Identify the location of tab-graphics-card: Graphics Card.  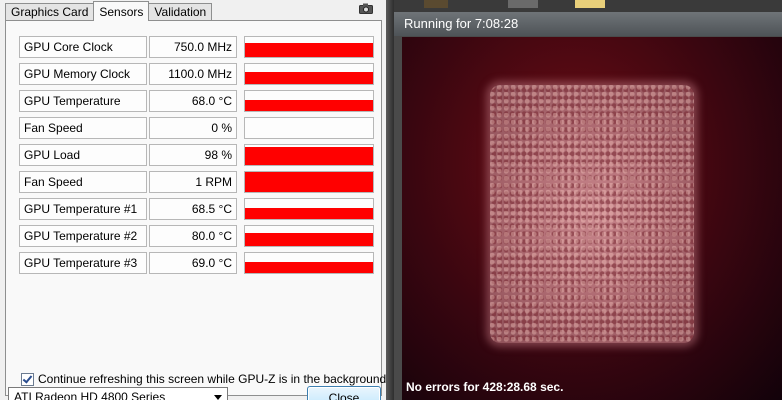
(50, 12).